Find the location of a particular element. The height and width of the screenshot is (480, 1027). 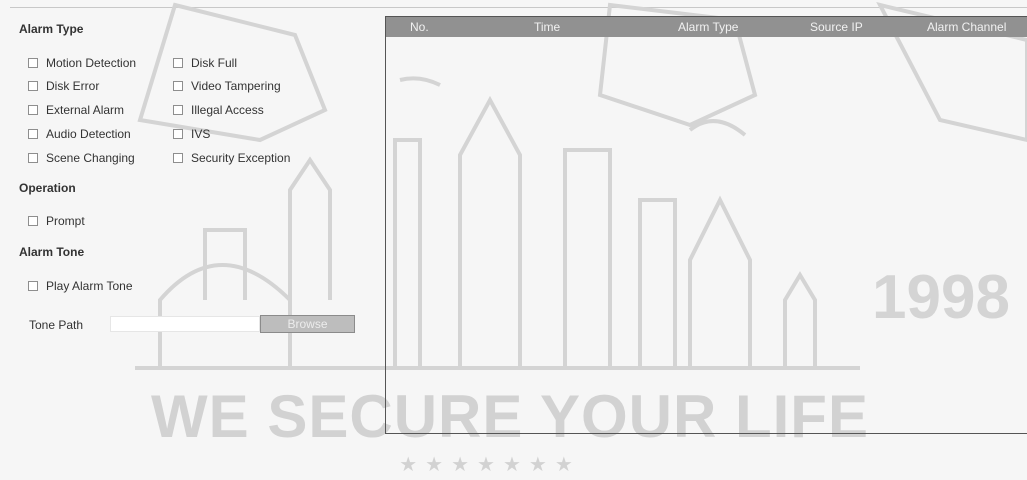

checkbox-security-exception: Security Exception is located at coordinates (231, 158).